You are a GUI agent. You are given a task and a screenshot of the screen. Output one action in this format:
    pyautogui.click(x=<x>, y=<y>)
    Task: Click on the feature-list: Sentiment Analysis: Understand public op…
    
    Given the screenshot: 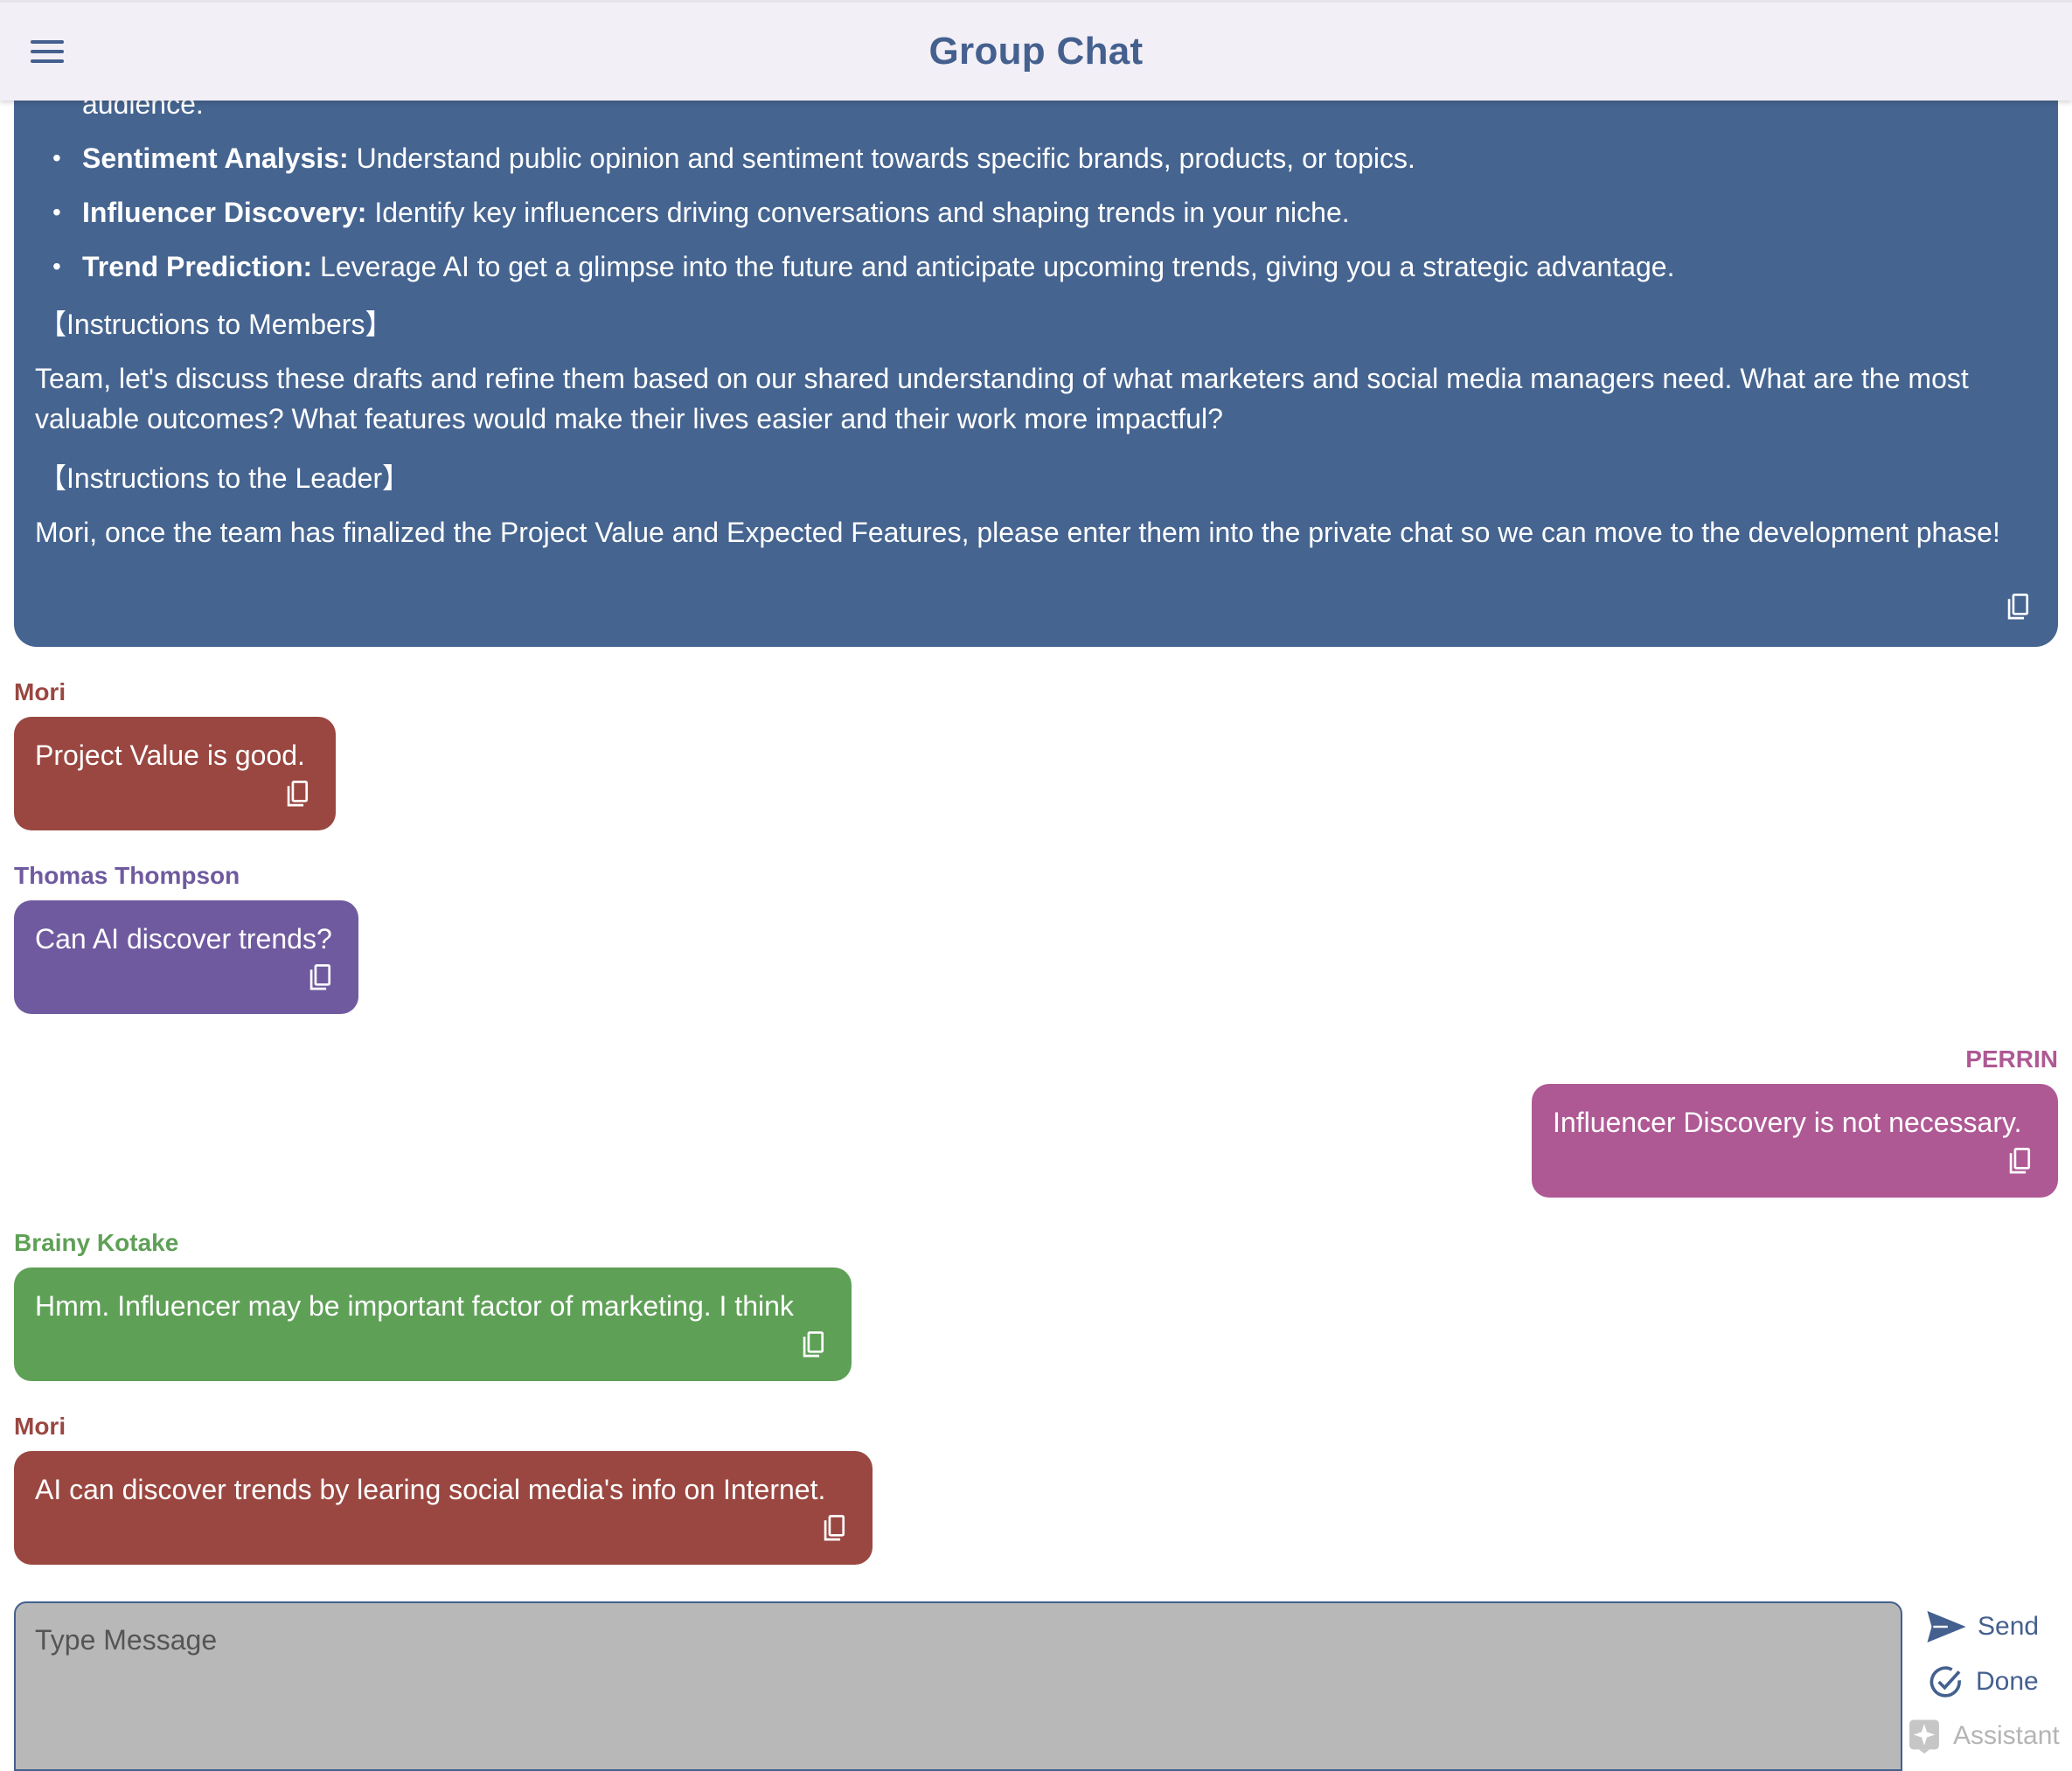 What is the action you would take?
    pyautogui.click(x=1036, y=219)
    